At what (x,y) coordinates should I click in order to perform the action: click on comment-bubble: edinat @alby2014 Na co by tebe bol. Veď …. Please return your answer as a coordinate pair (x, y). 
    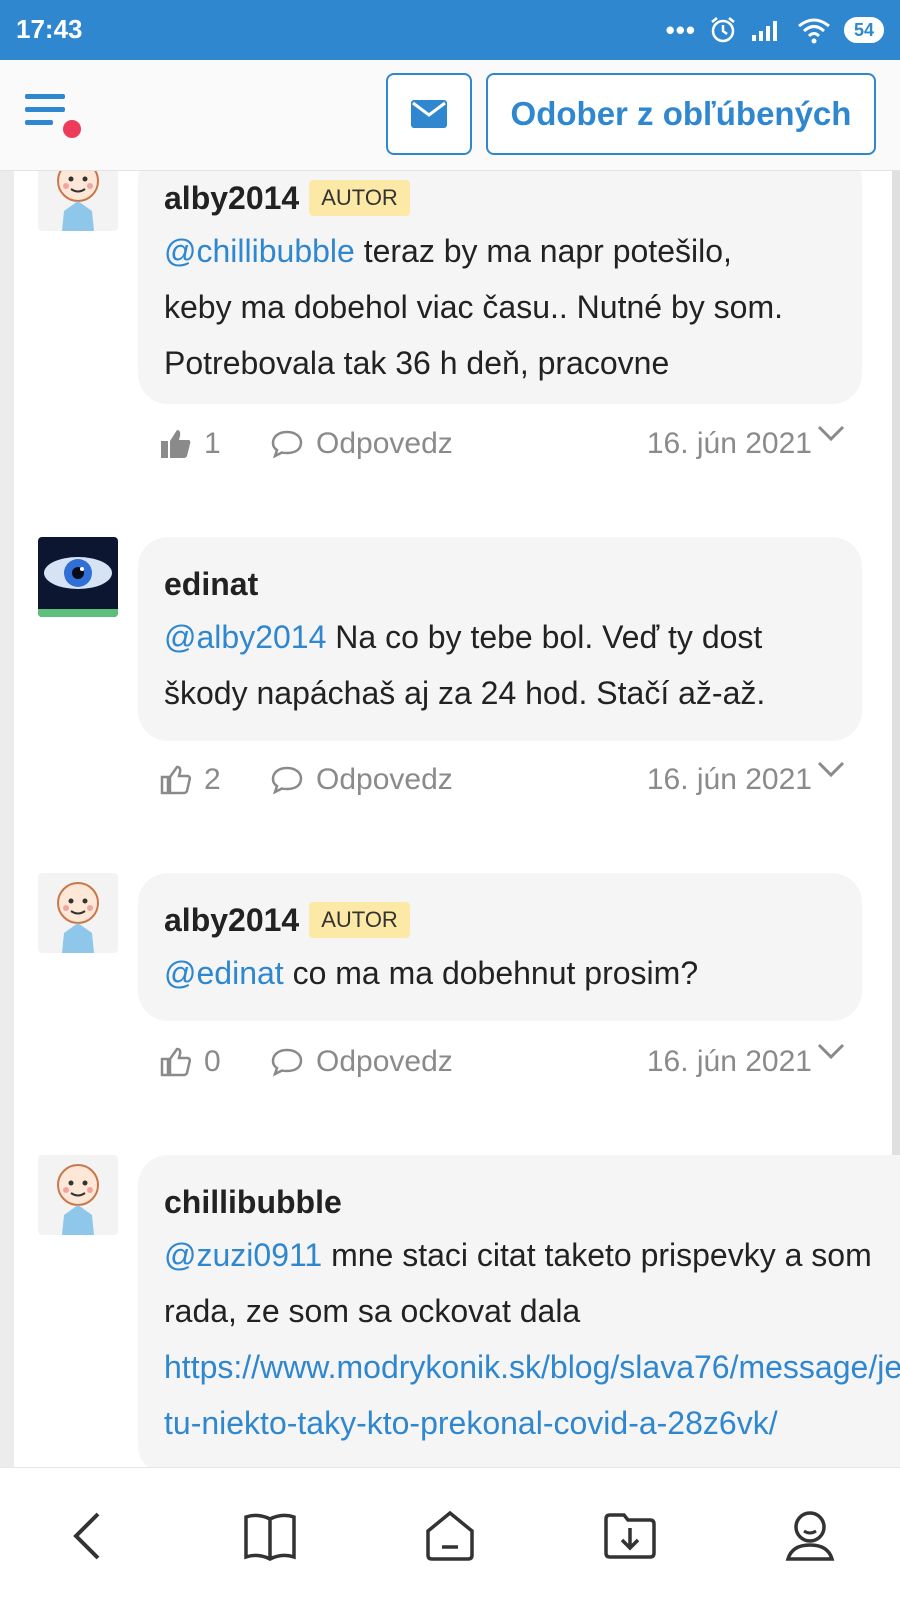
    Looking at the image, I should click on (500, 639).